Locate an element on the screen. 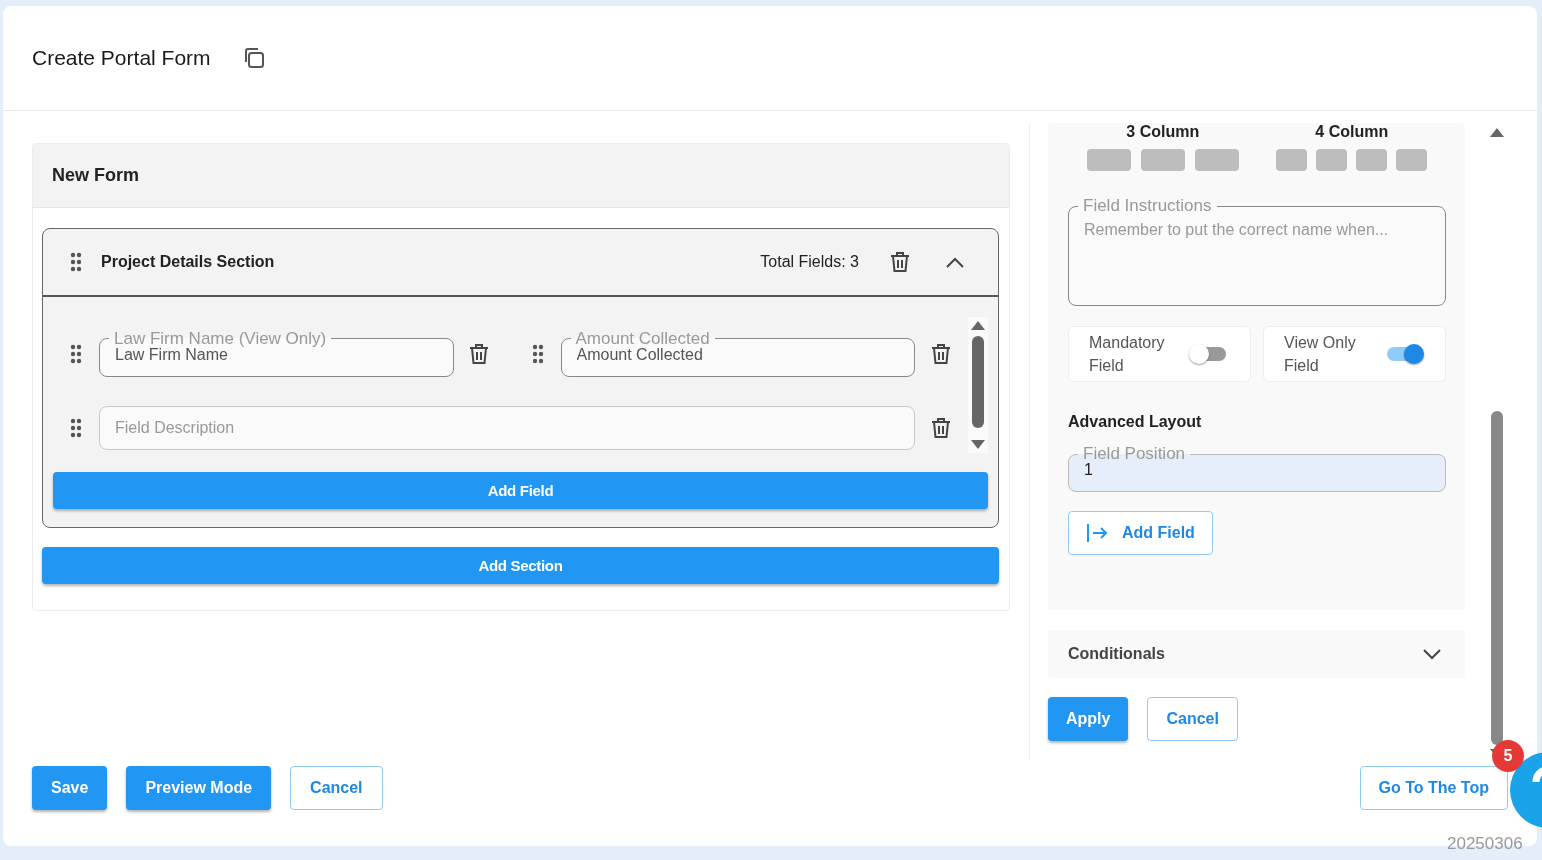  toggle-label: View Only Field is located at coordinates (1320, 354).